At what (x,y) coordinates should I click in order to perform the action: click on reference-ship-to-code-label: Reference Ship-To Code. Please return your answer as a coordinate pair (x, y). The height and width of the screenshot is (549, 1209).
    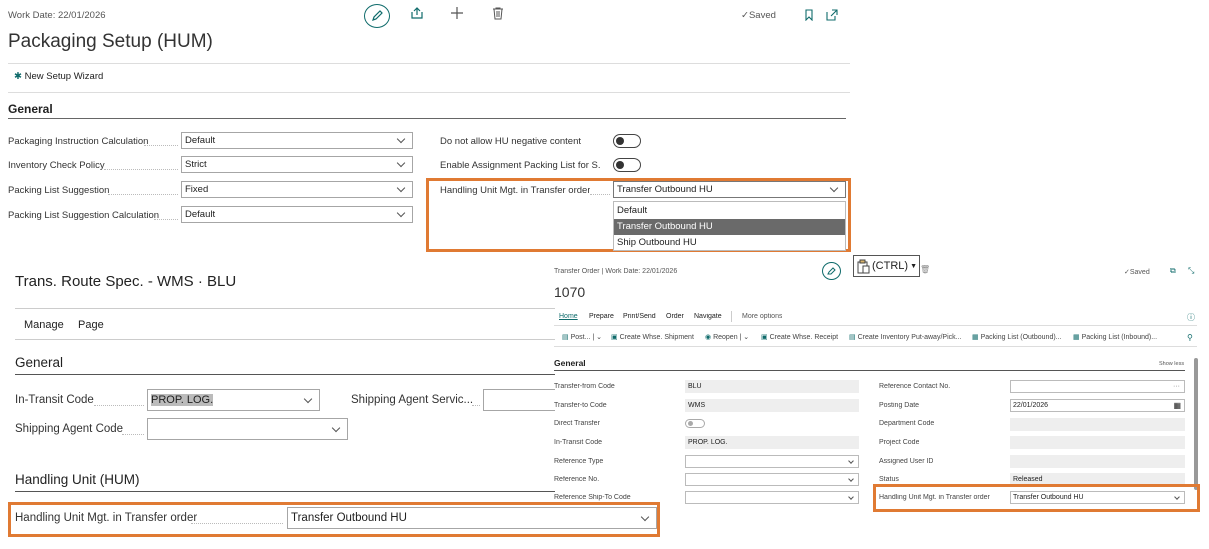
    Looking at the image, I should click on (592, 497).